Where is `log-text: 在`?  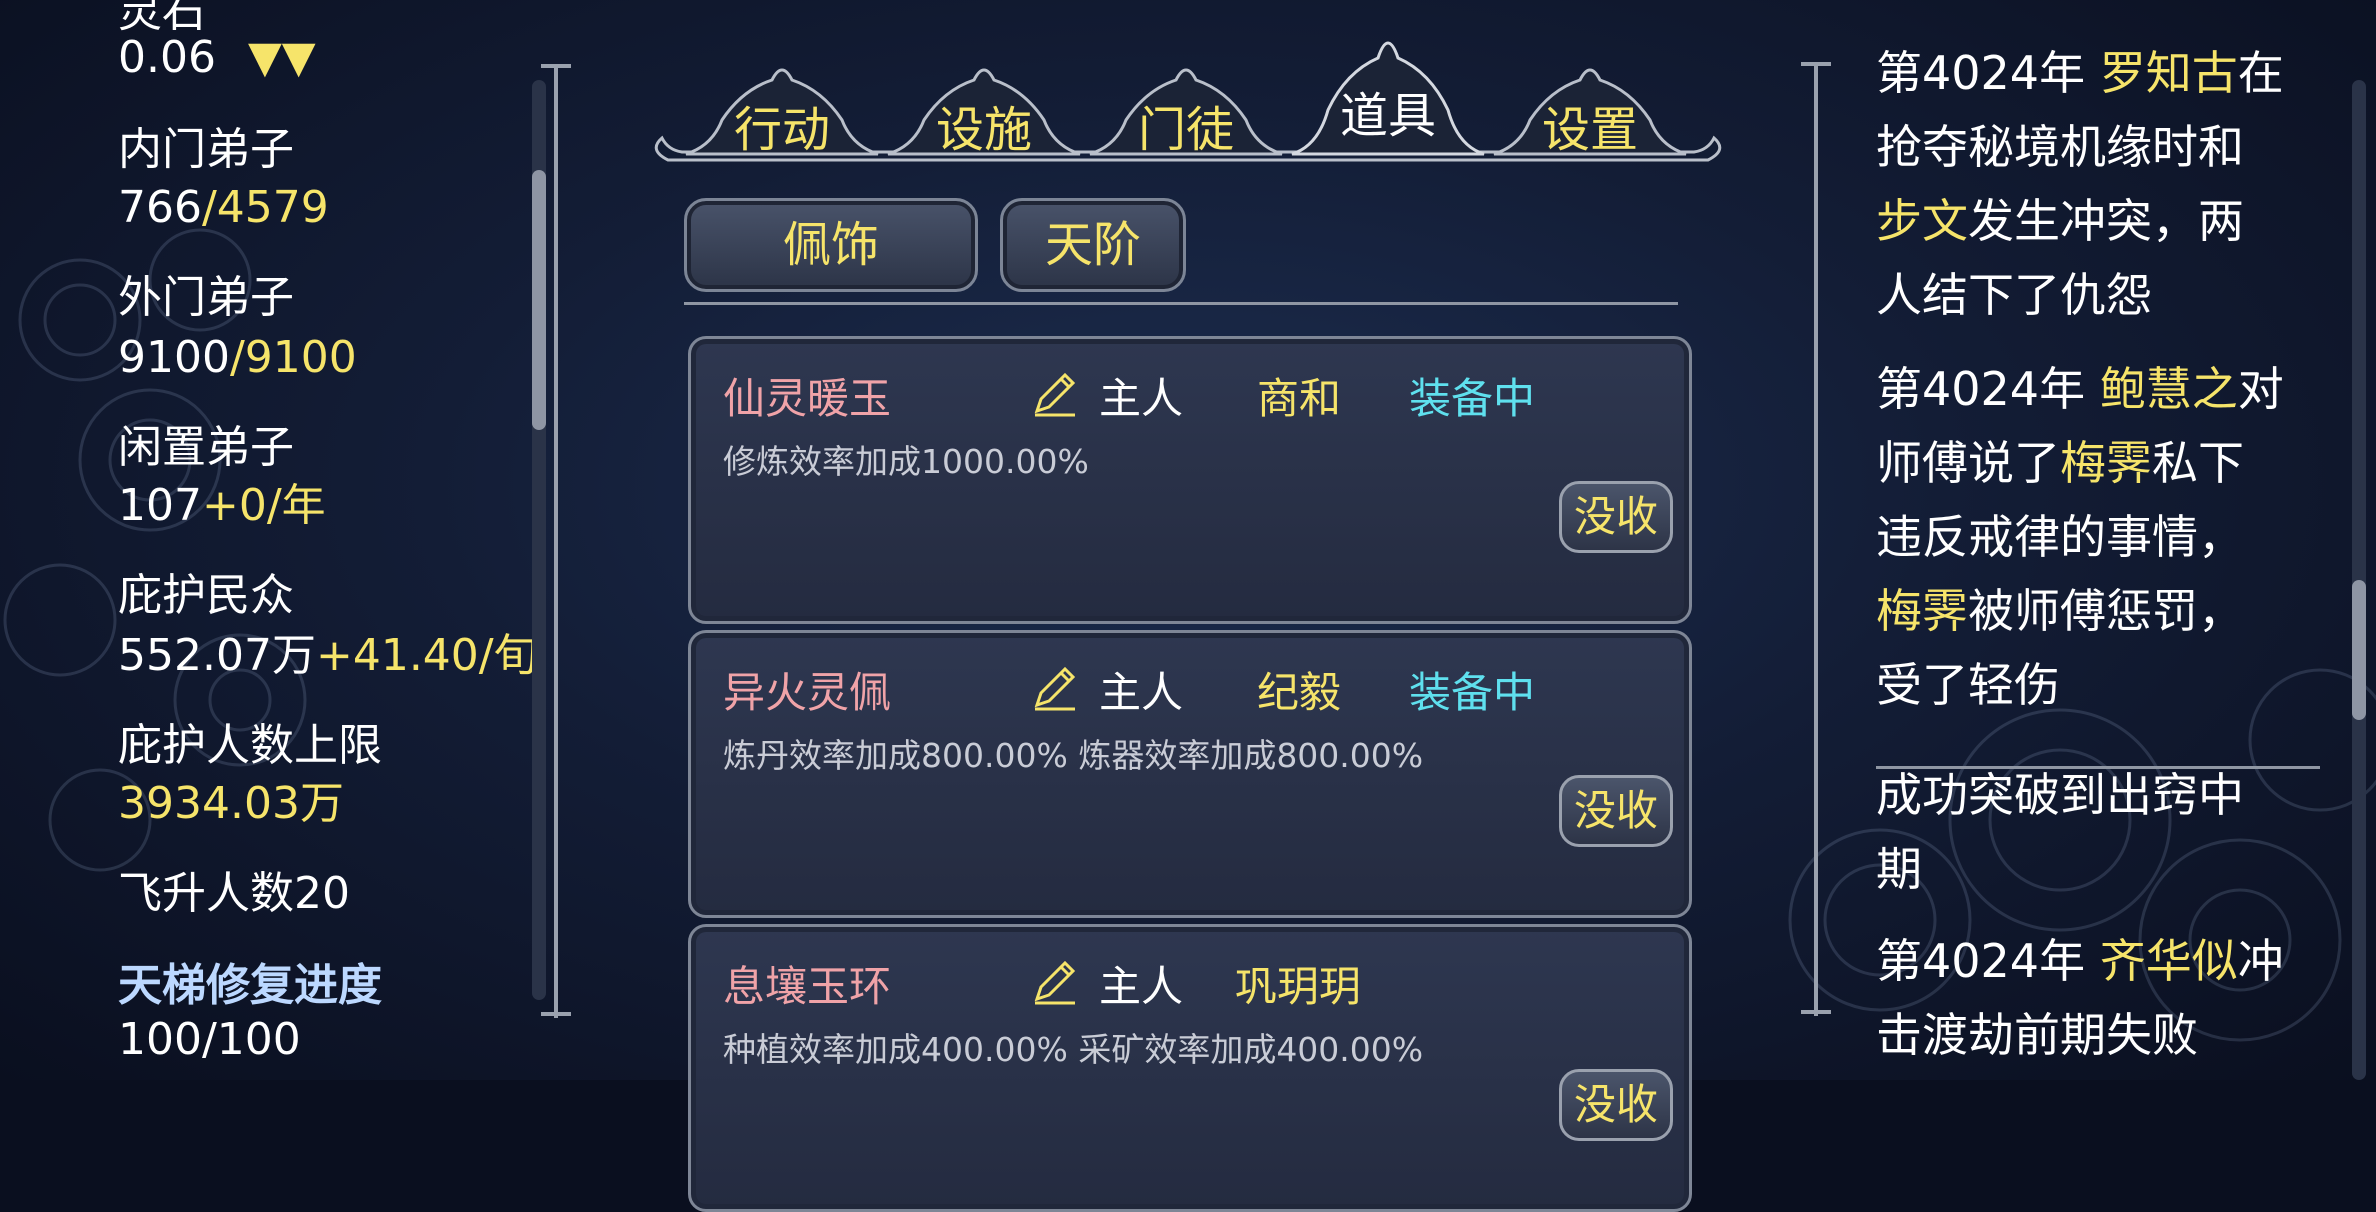
log-text: 在 is located at coordinates (2260, 73).